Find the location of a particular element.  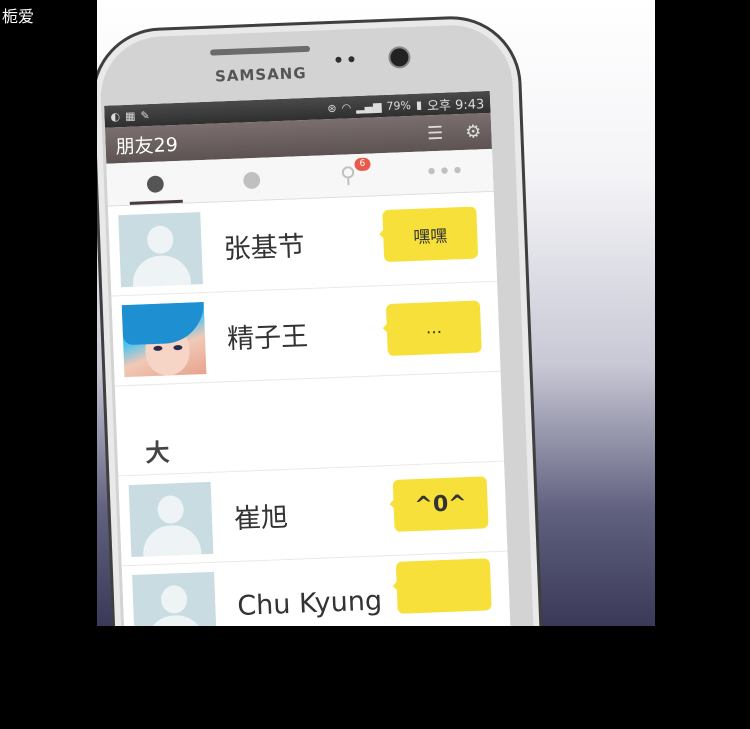

chat-bubble-icon: ● is located at coordinates (251, 179).